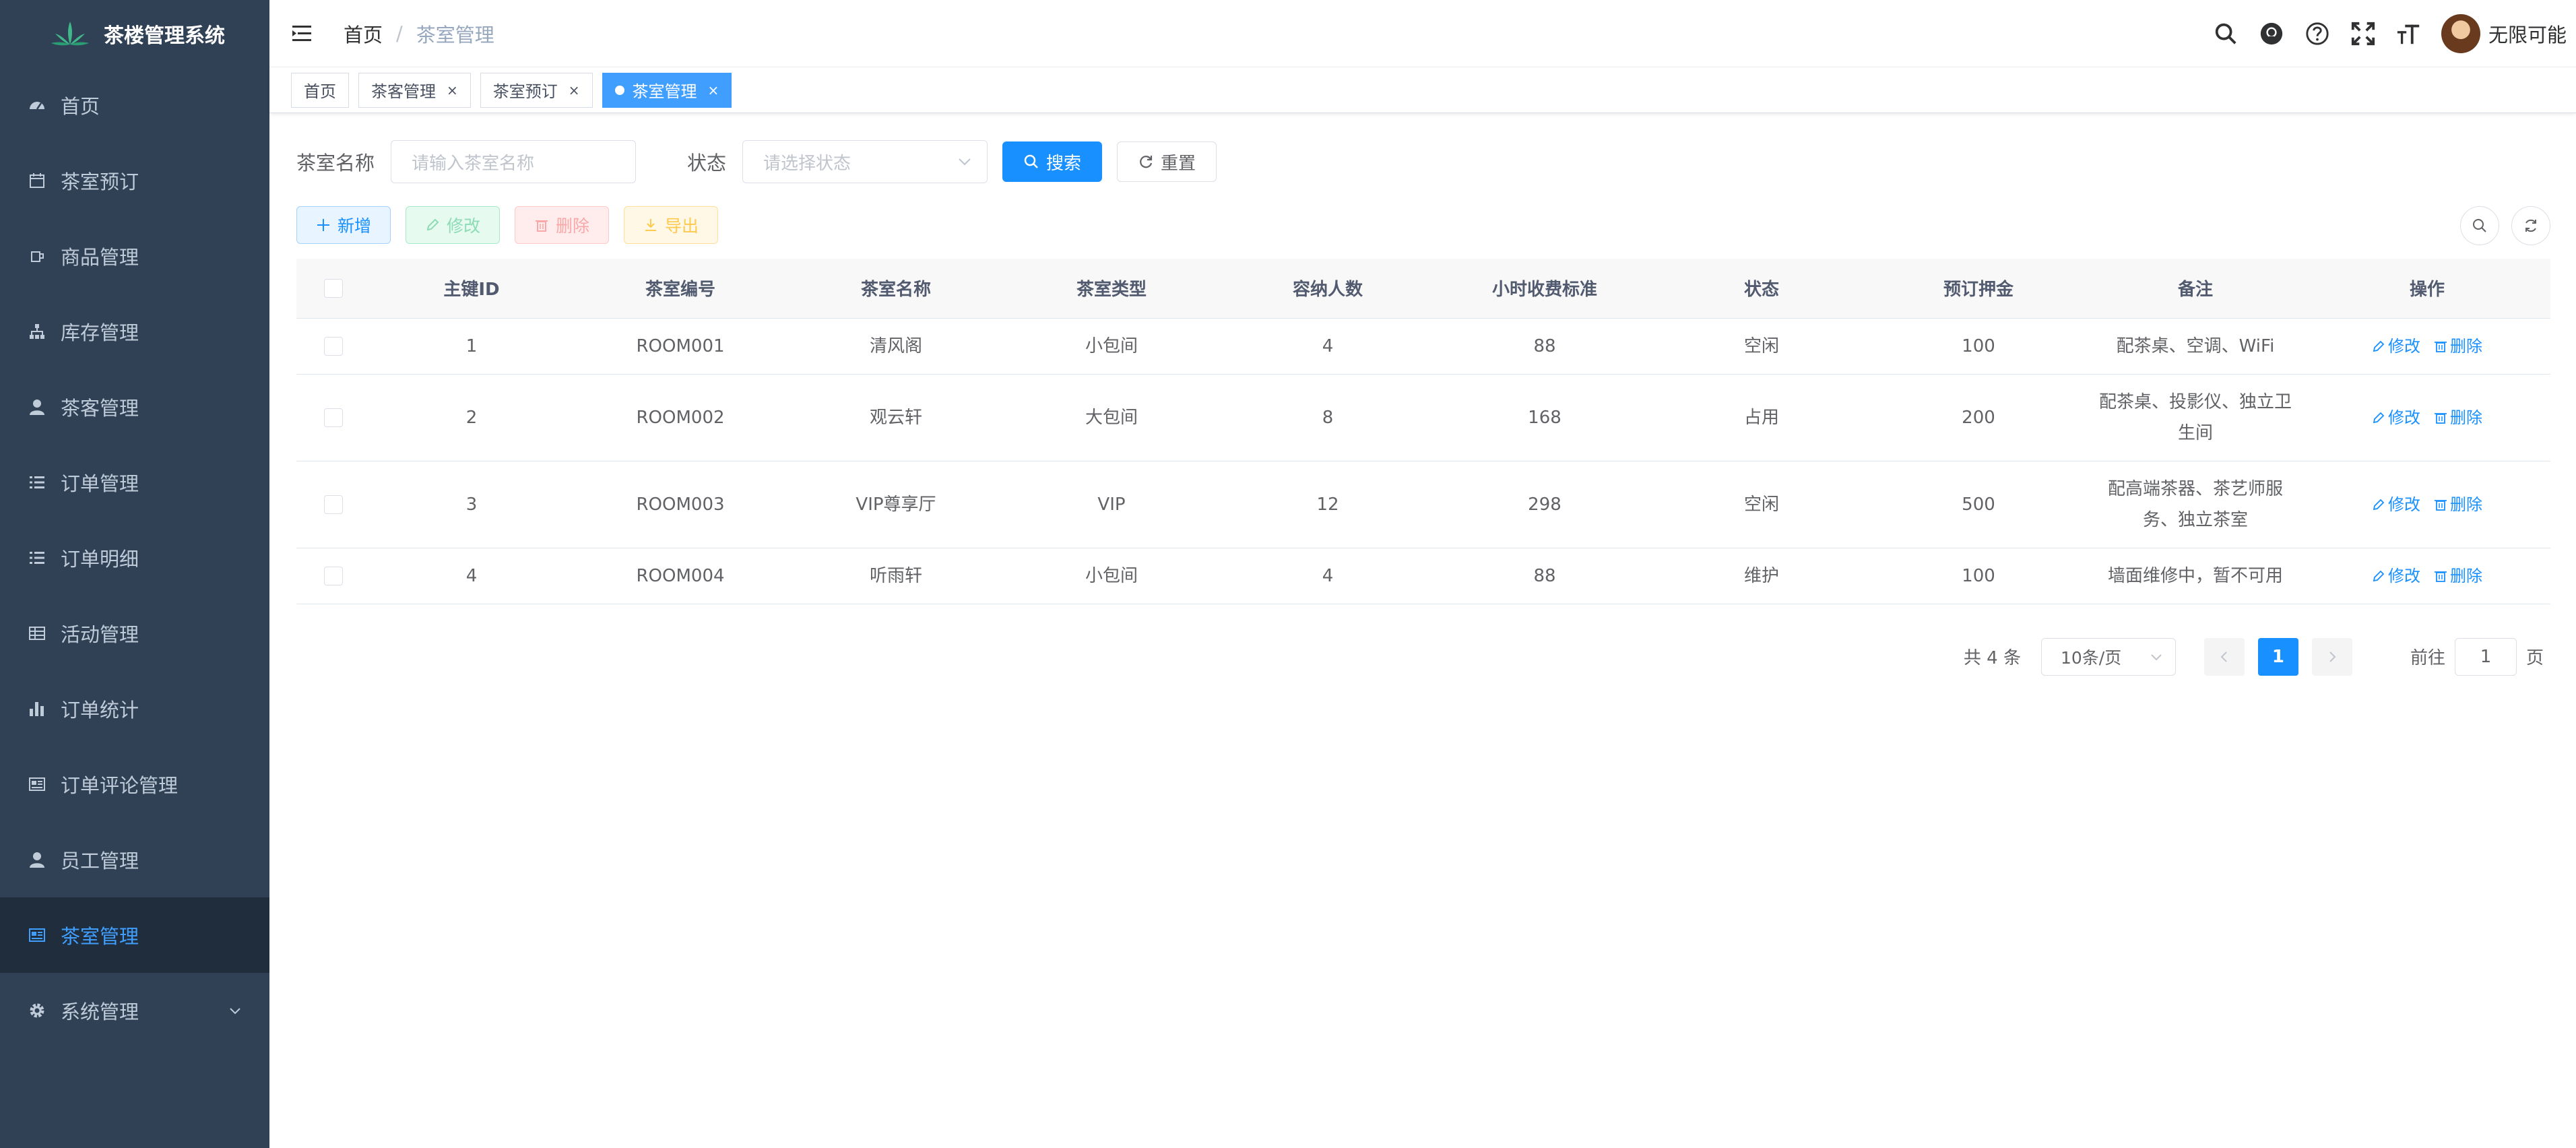 The image size is (2576, 1148). I want to click on page-number: 1, so click(2278, 656).